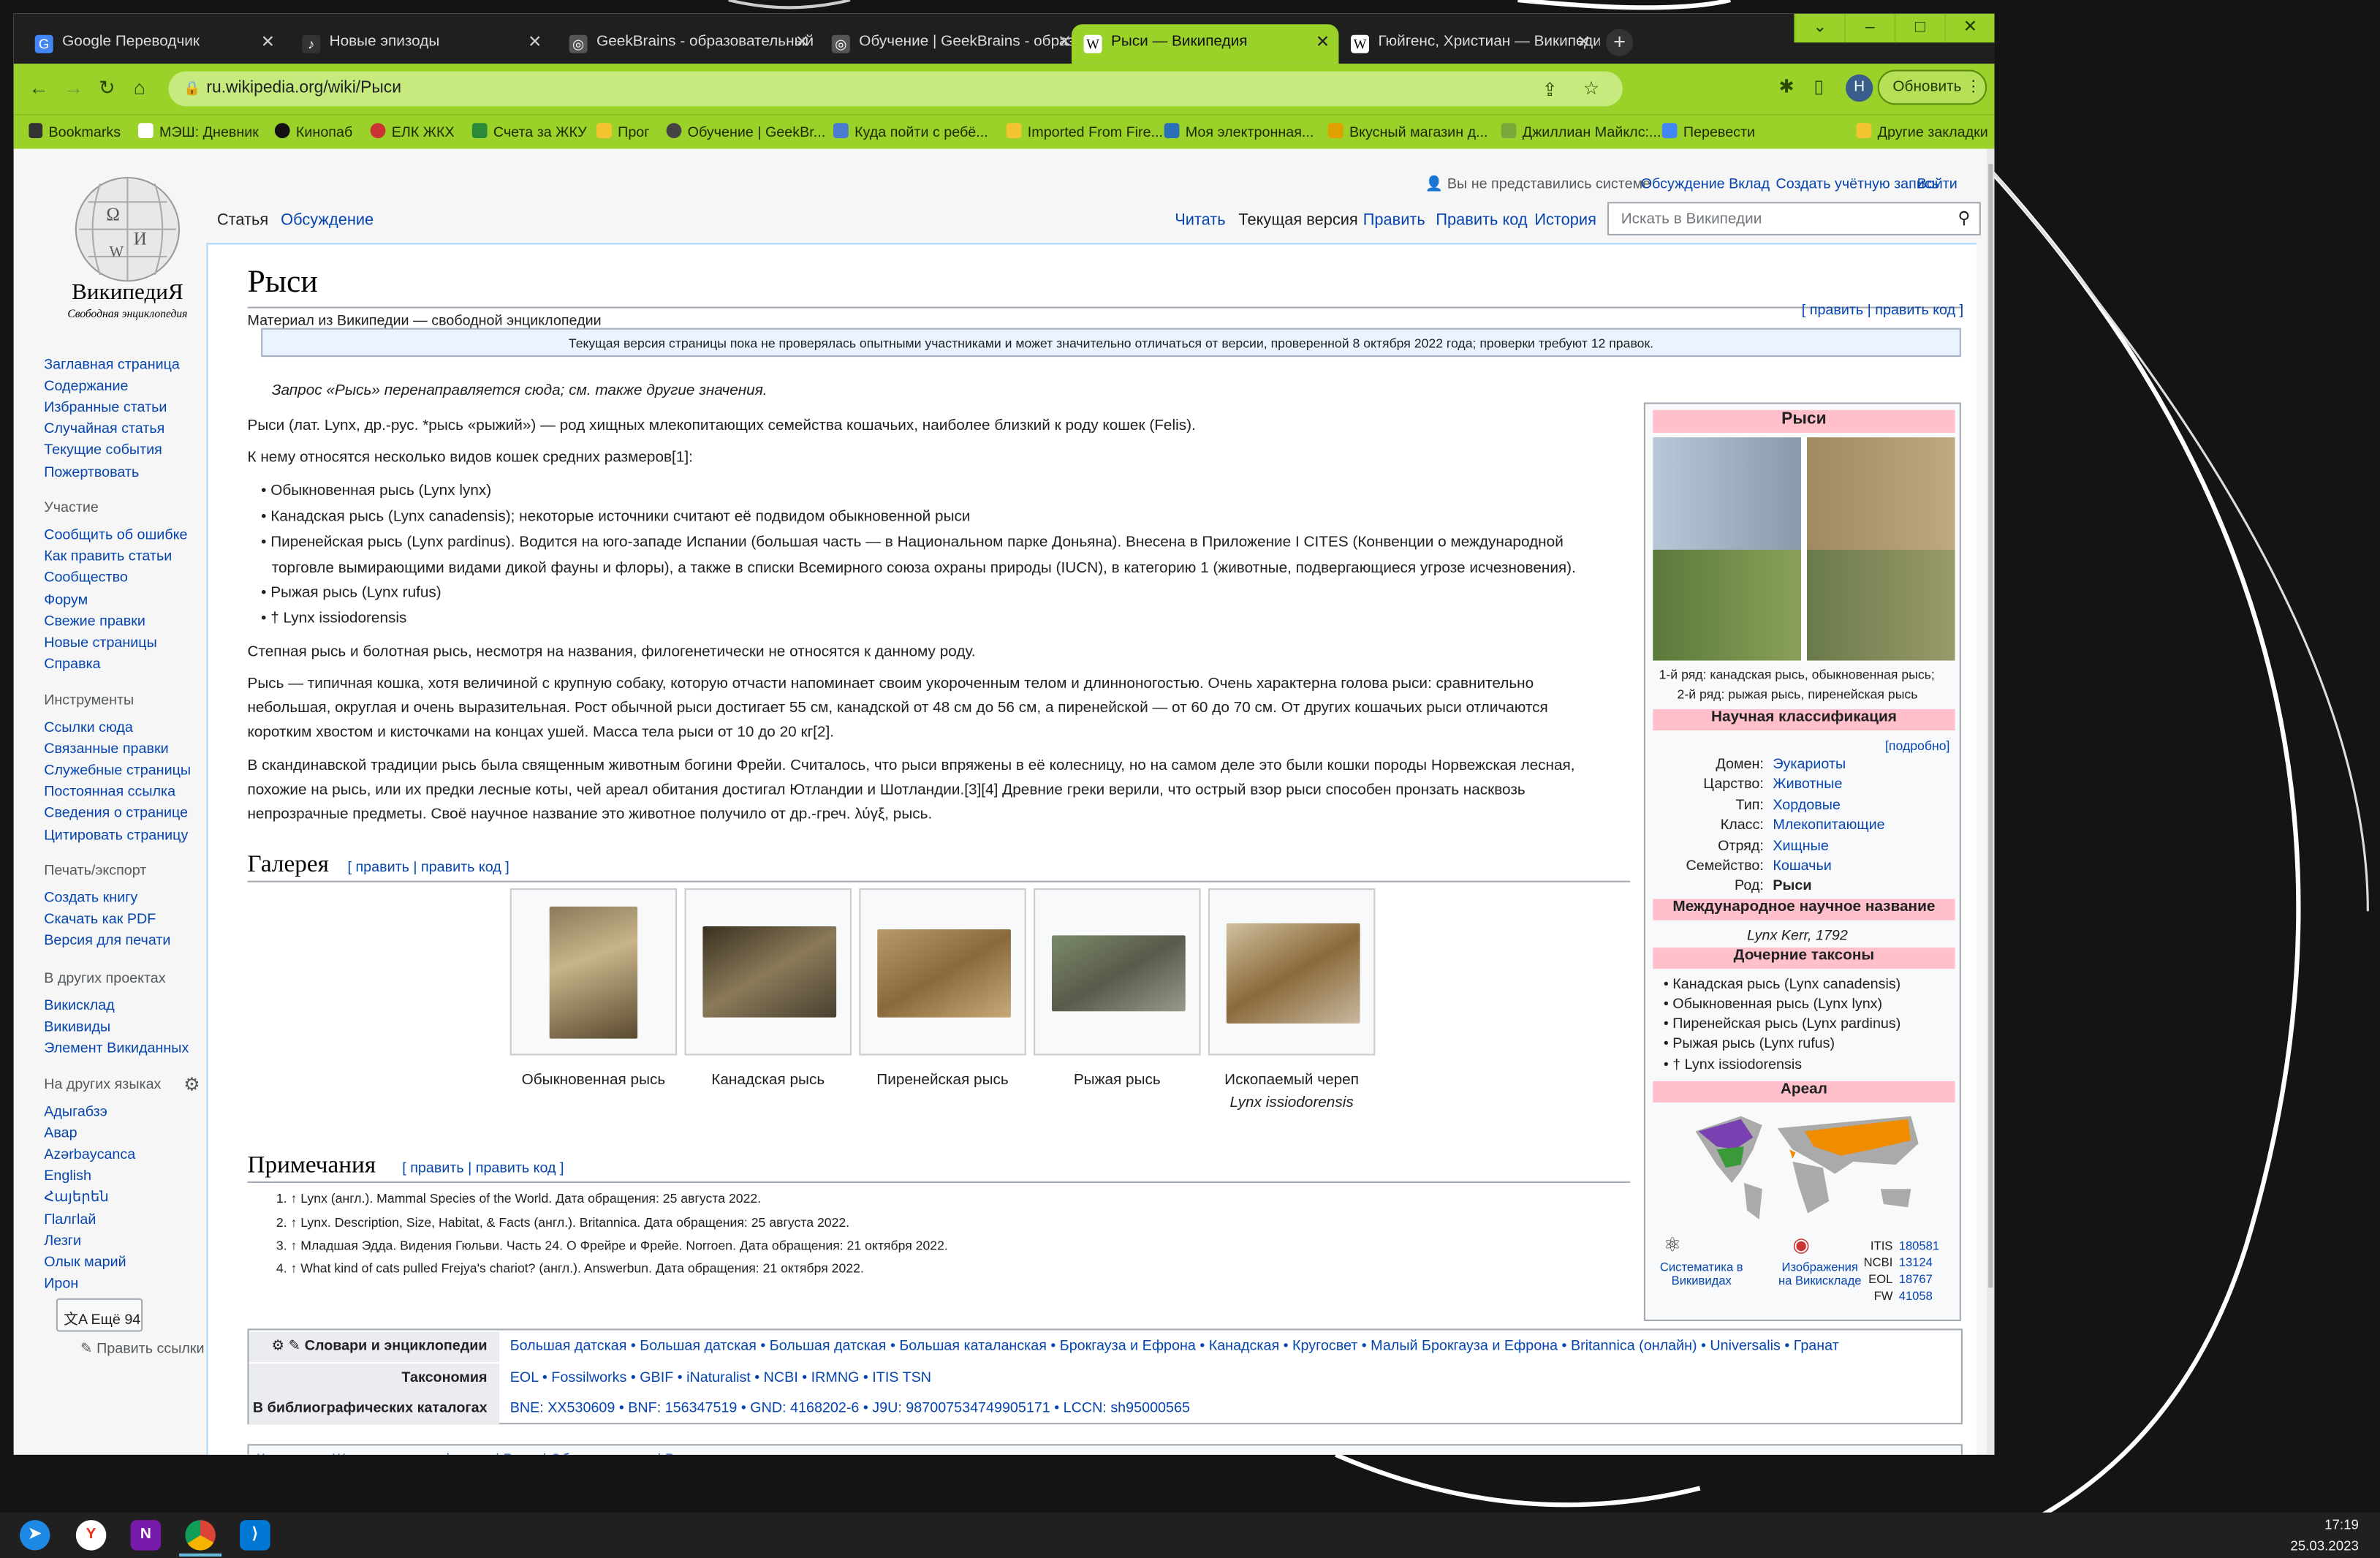 This screenshot has width=2380, height=1558. I want to click on edit-notes-link: [ править | править код ], so click(483, 1168).